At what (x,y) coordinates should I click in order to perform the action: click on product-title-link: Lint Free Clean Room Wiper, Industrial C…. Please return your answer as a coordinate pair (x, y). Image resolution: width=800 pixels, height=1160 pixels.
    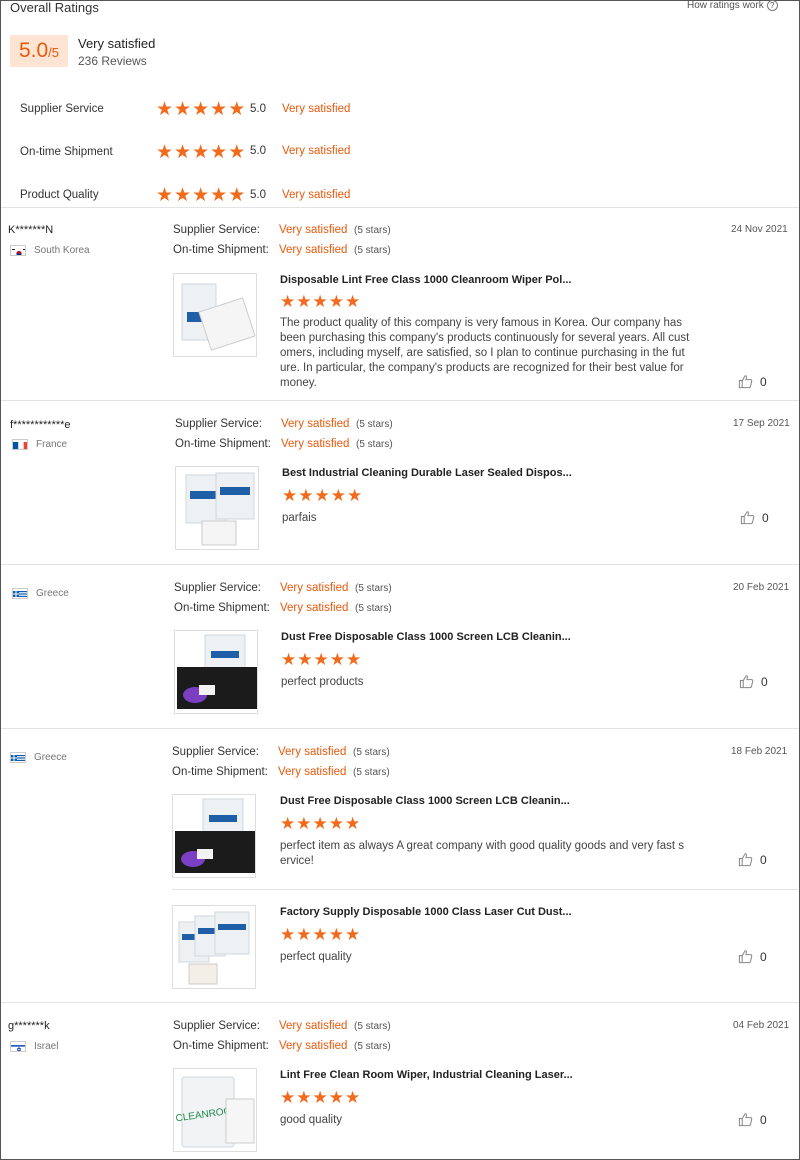
    Looking at the image, I should click on (426, 1075).